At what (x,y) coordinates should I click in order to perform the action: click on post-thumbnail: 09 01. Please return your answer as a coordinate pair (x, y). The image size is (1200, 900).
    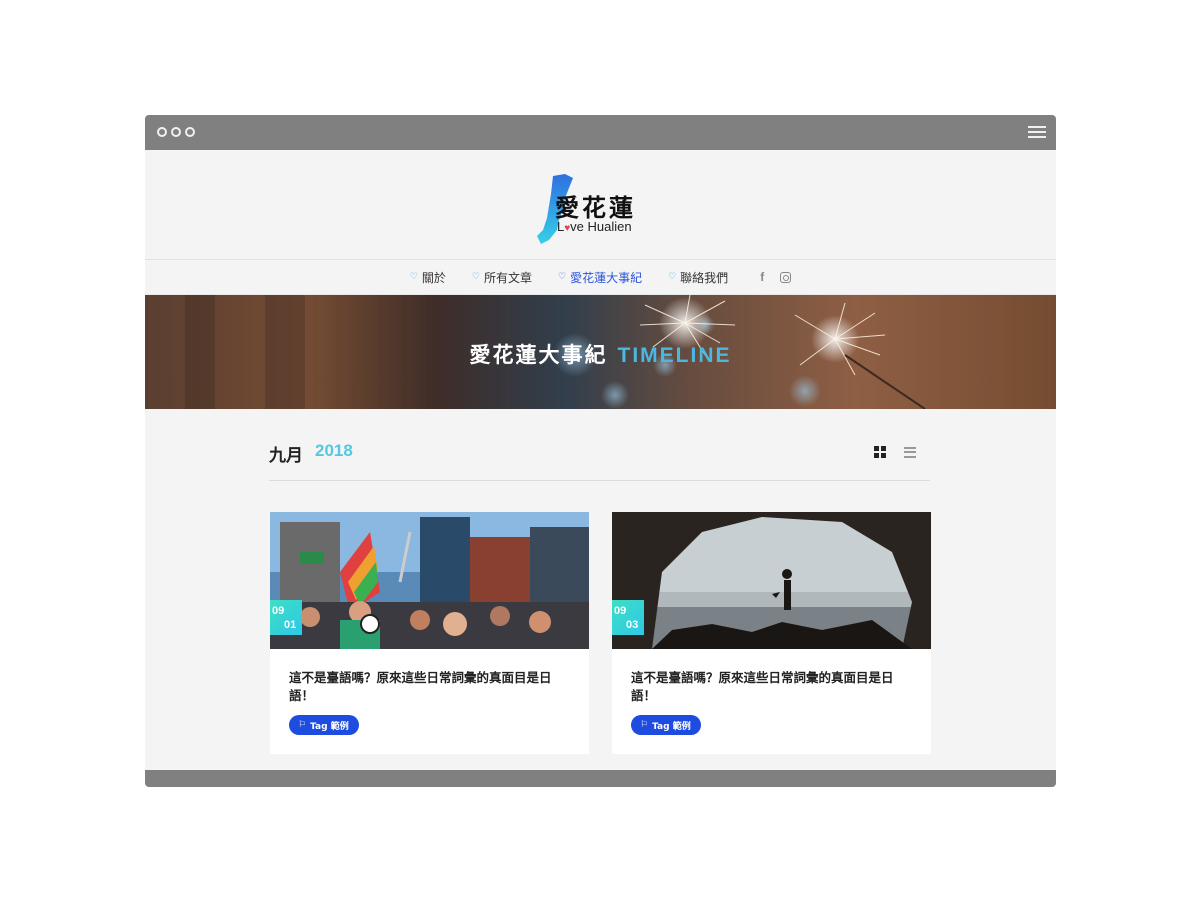
    Looking at the image, I should click on (429, 580).